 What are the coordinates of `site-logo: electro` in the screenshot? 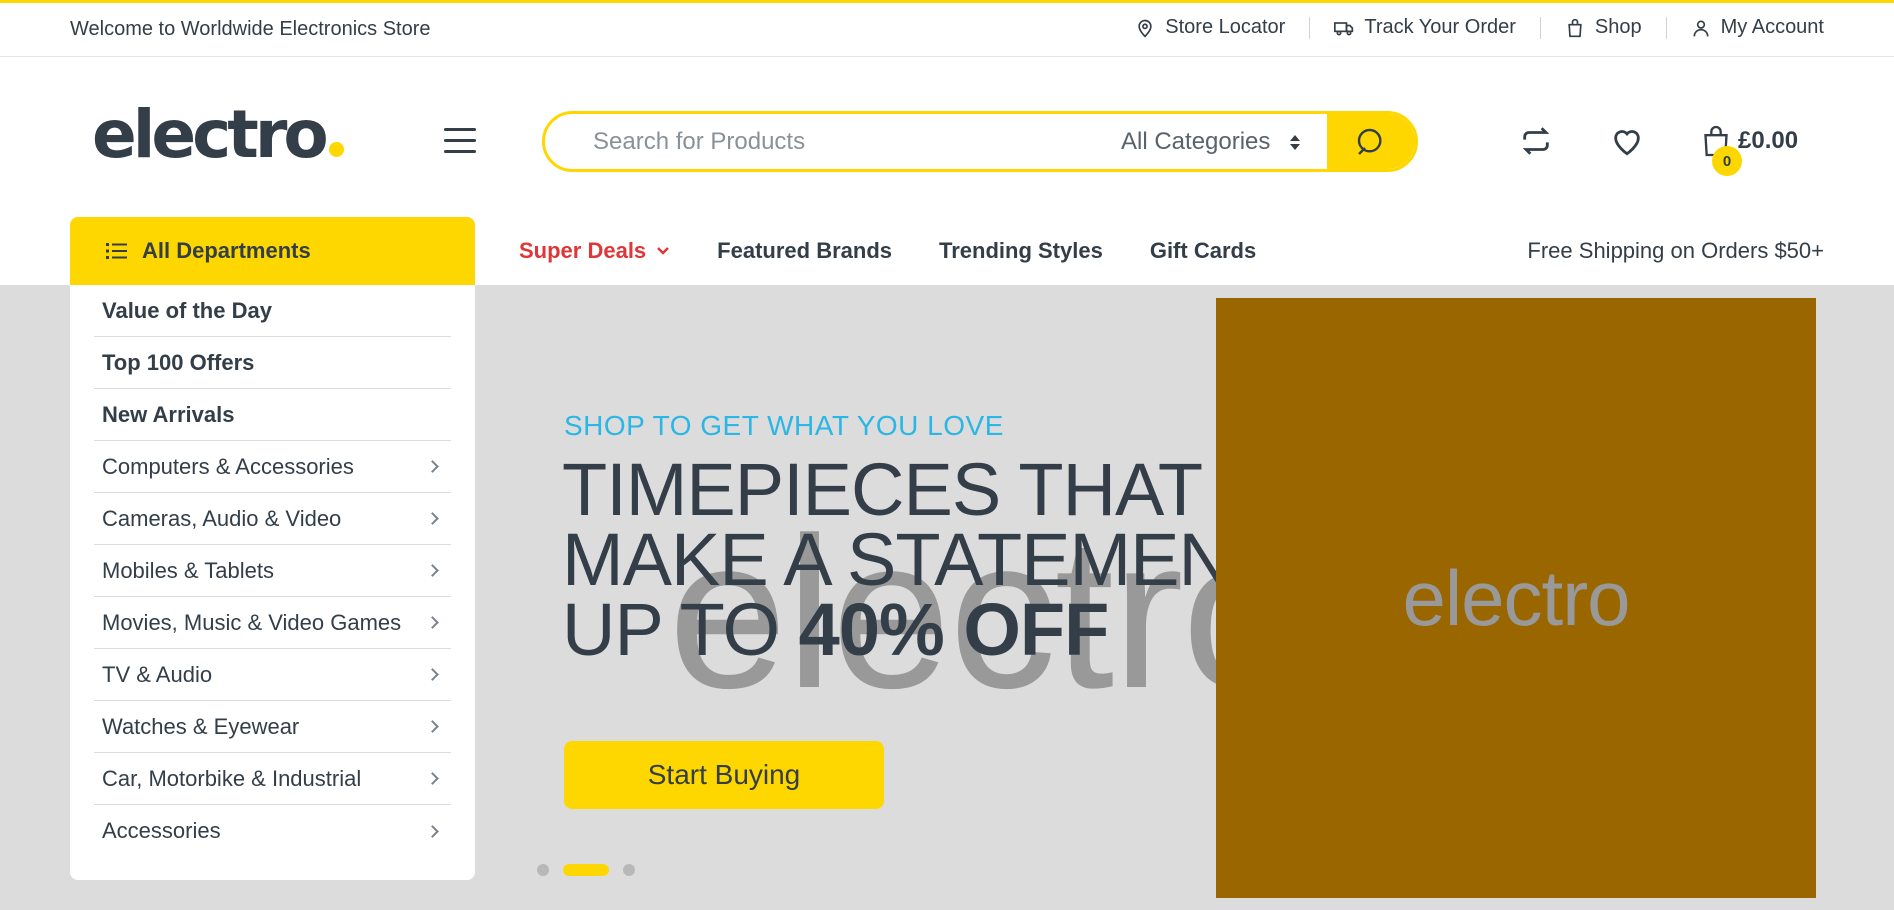 It's located at (218, 135).